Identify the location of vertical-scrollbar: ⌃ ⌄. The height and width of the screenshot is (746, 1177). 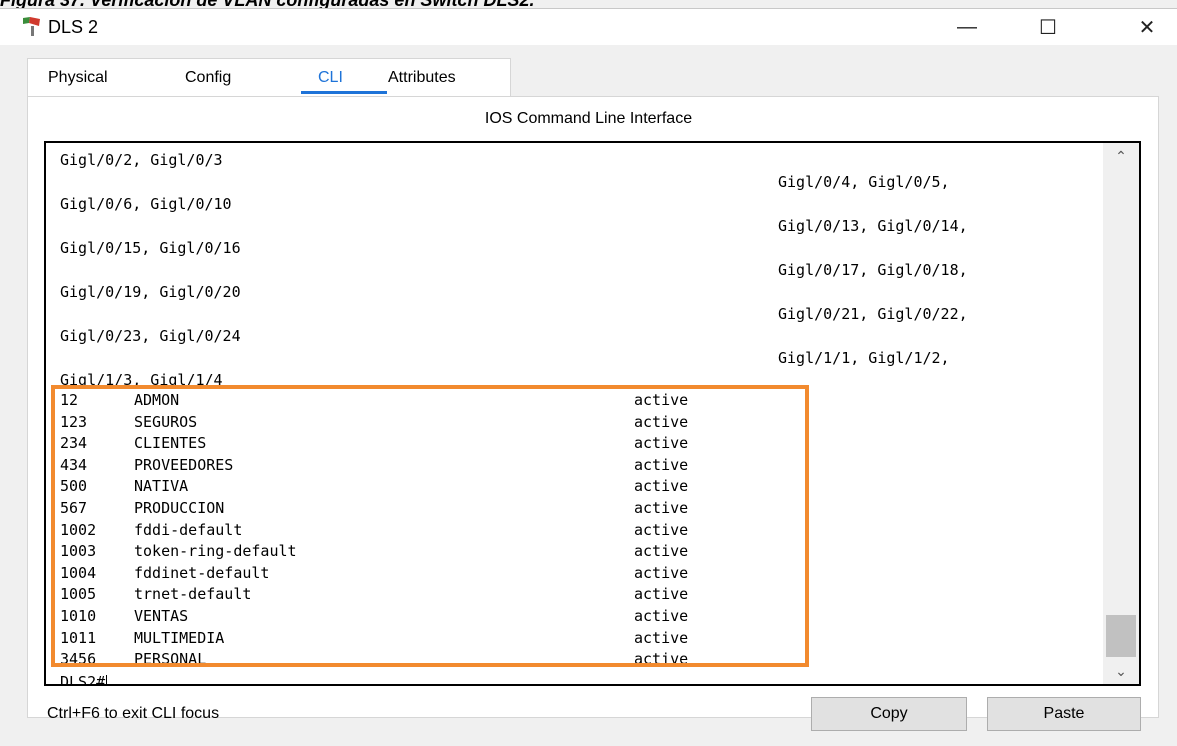
(1121, 413).